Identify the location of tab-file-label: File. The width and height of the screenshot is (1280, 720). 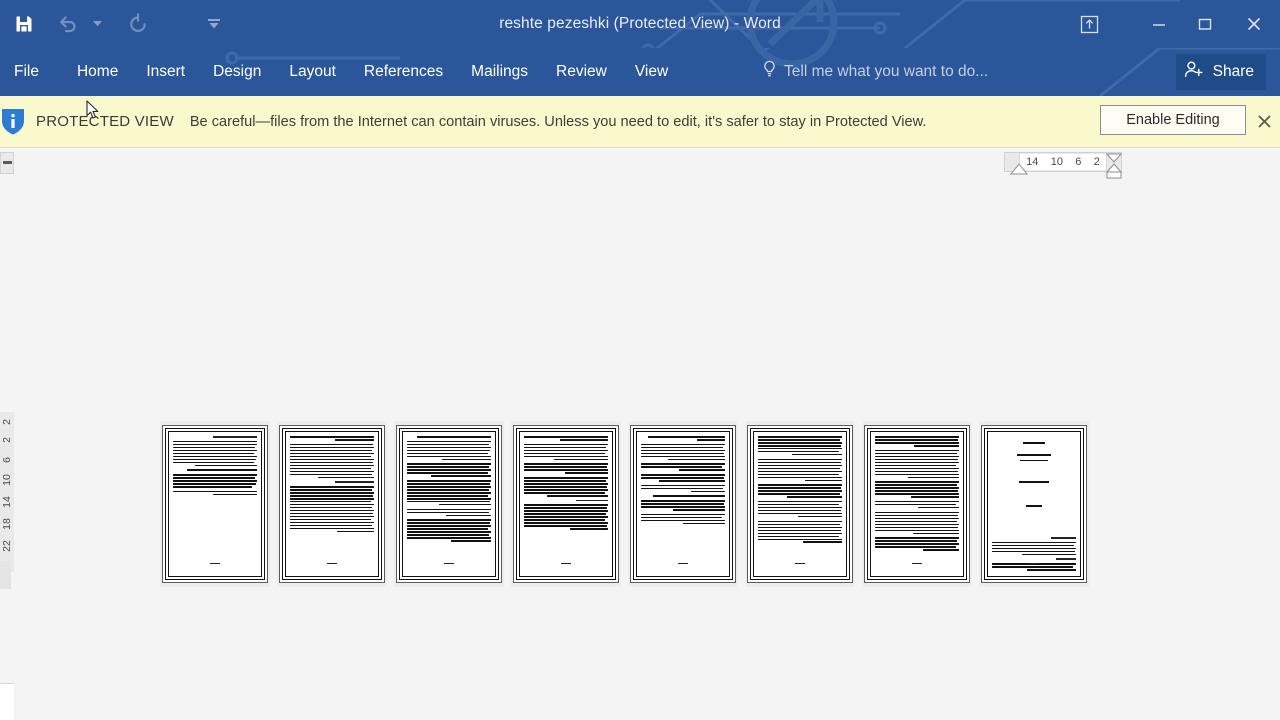
(26, 71).